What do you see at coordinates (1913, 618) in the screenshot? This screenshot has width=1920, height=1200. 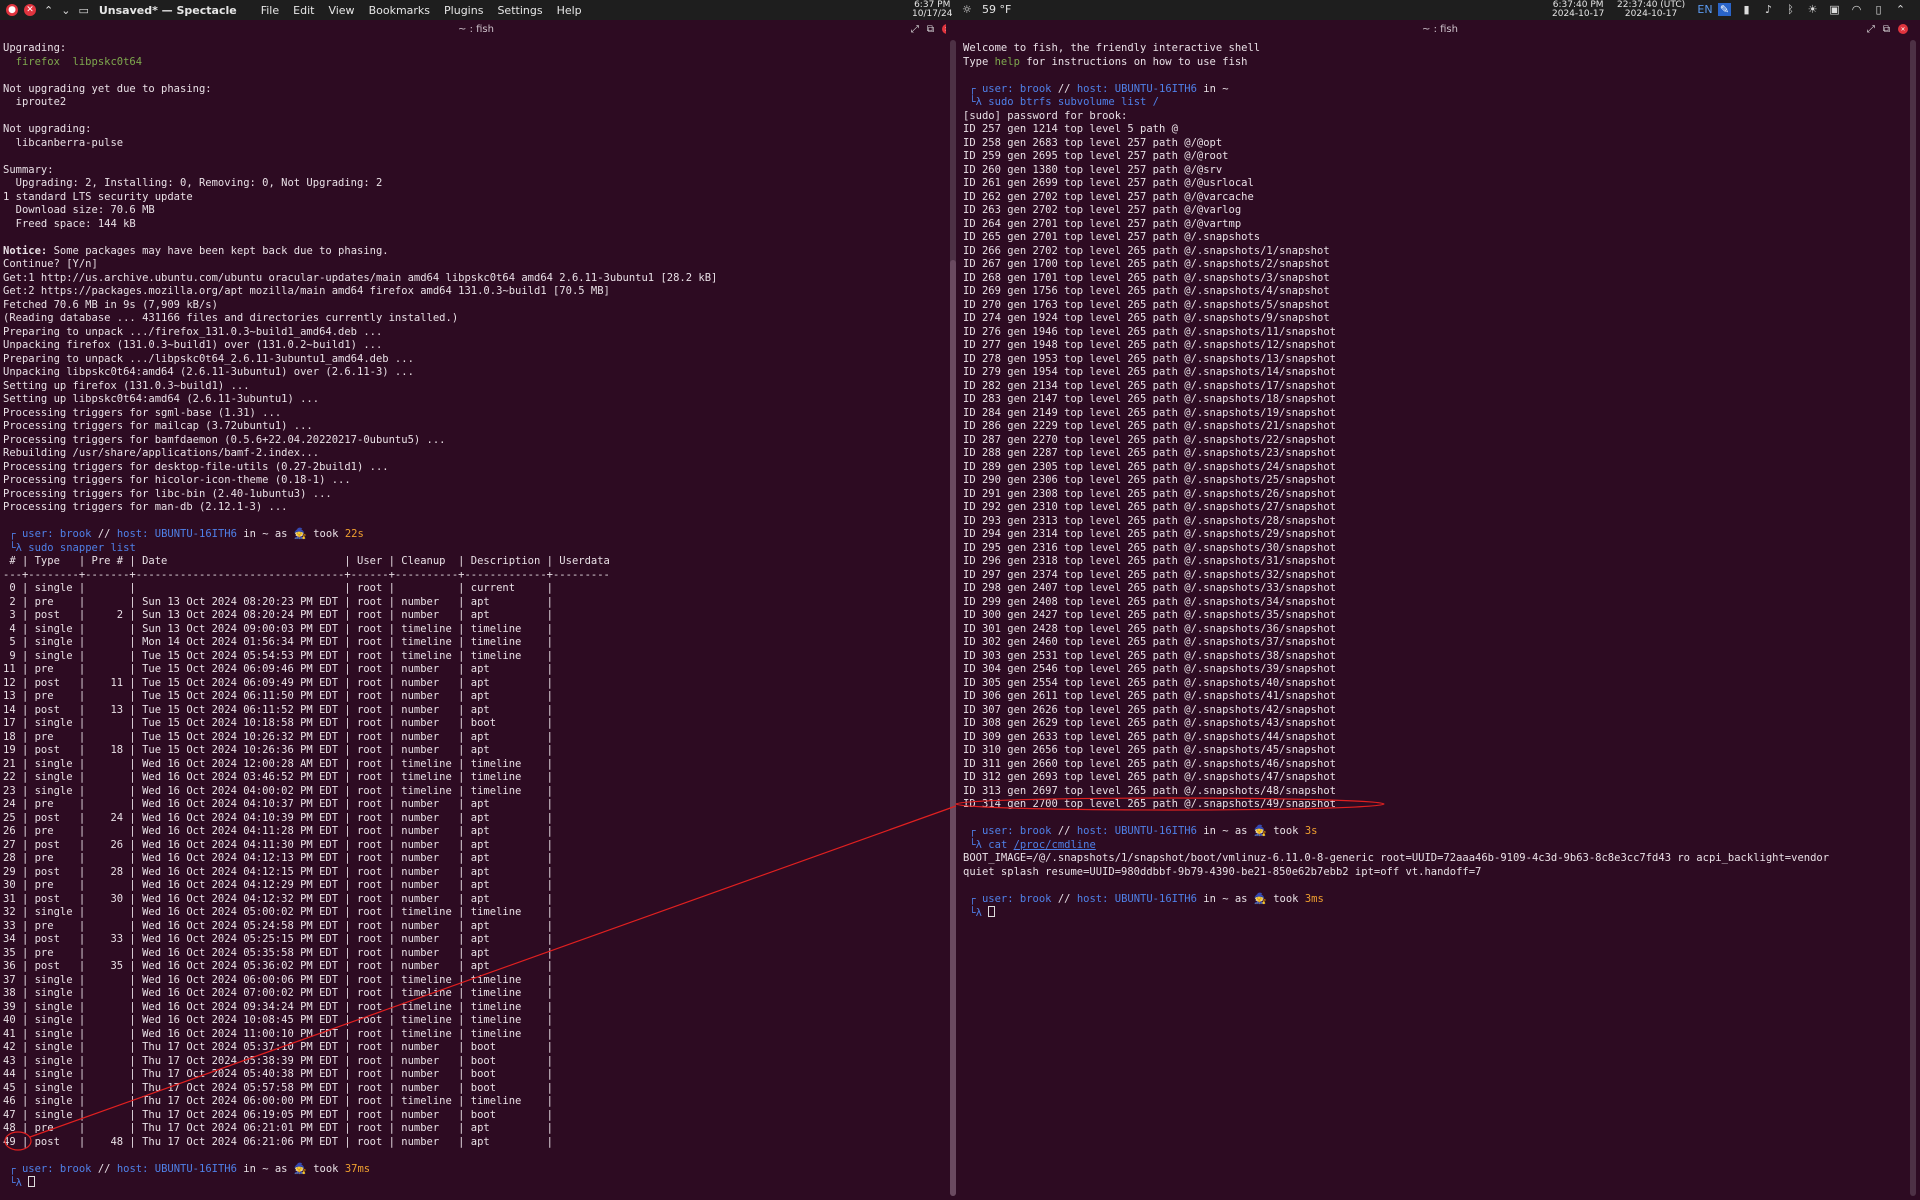 I see `scrollbar` at bounding box center [1913, 618].